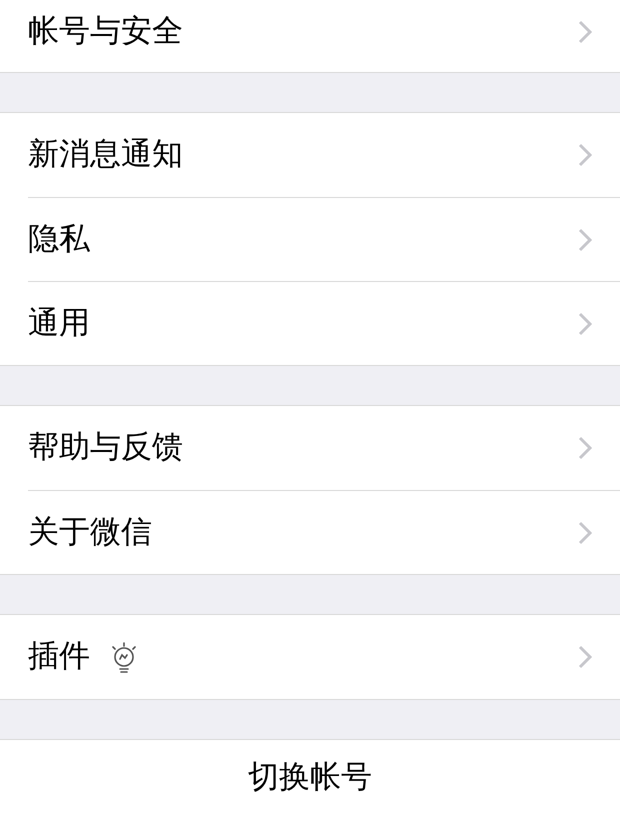 This screenshot has height=817, width=620. Describe the element at coordinates (105, 32) in the screenshot. I see `item-label: 帐号与安全` at that location.